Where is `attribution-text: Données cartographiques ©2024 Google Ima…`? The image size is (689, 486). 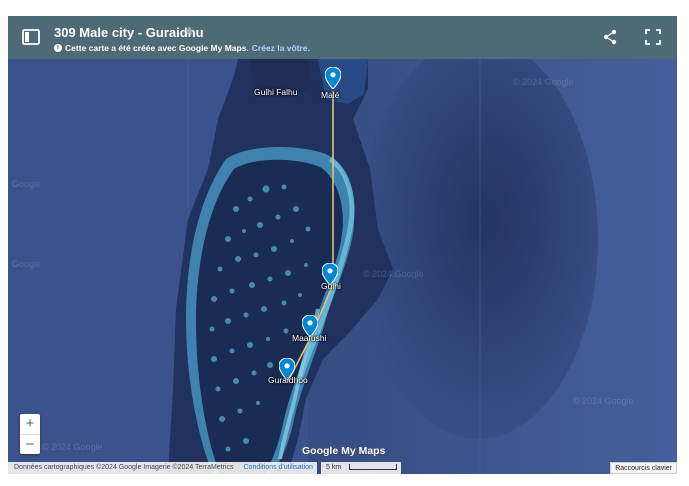 attribution-text: Données cartographiques ©2024 Google Ima… is located at coordinates (124, 467).